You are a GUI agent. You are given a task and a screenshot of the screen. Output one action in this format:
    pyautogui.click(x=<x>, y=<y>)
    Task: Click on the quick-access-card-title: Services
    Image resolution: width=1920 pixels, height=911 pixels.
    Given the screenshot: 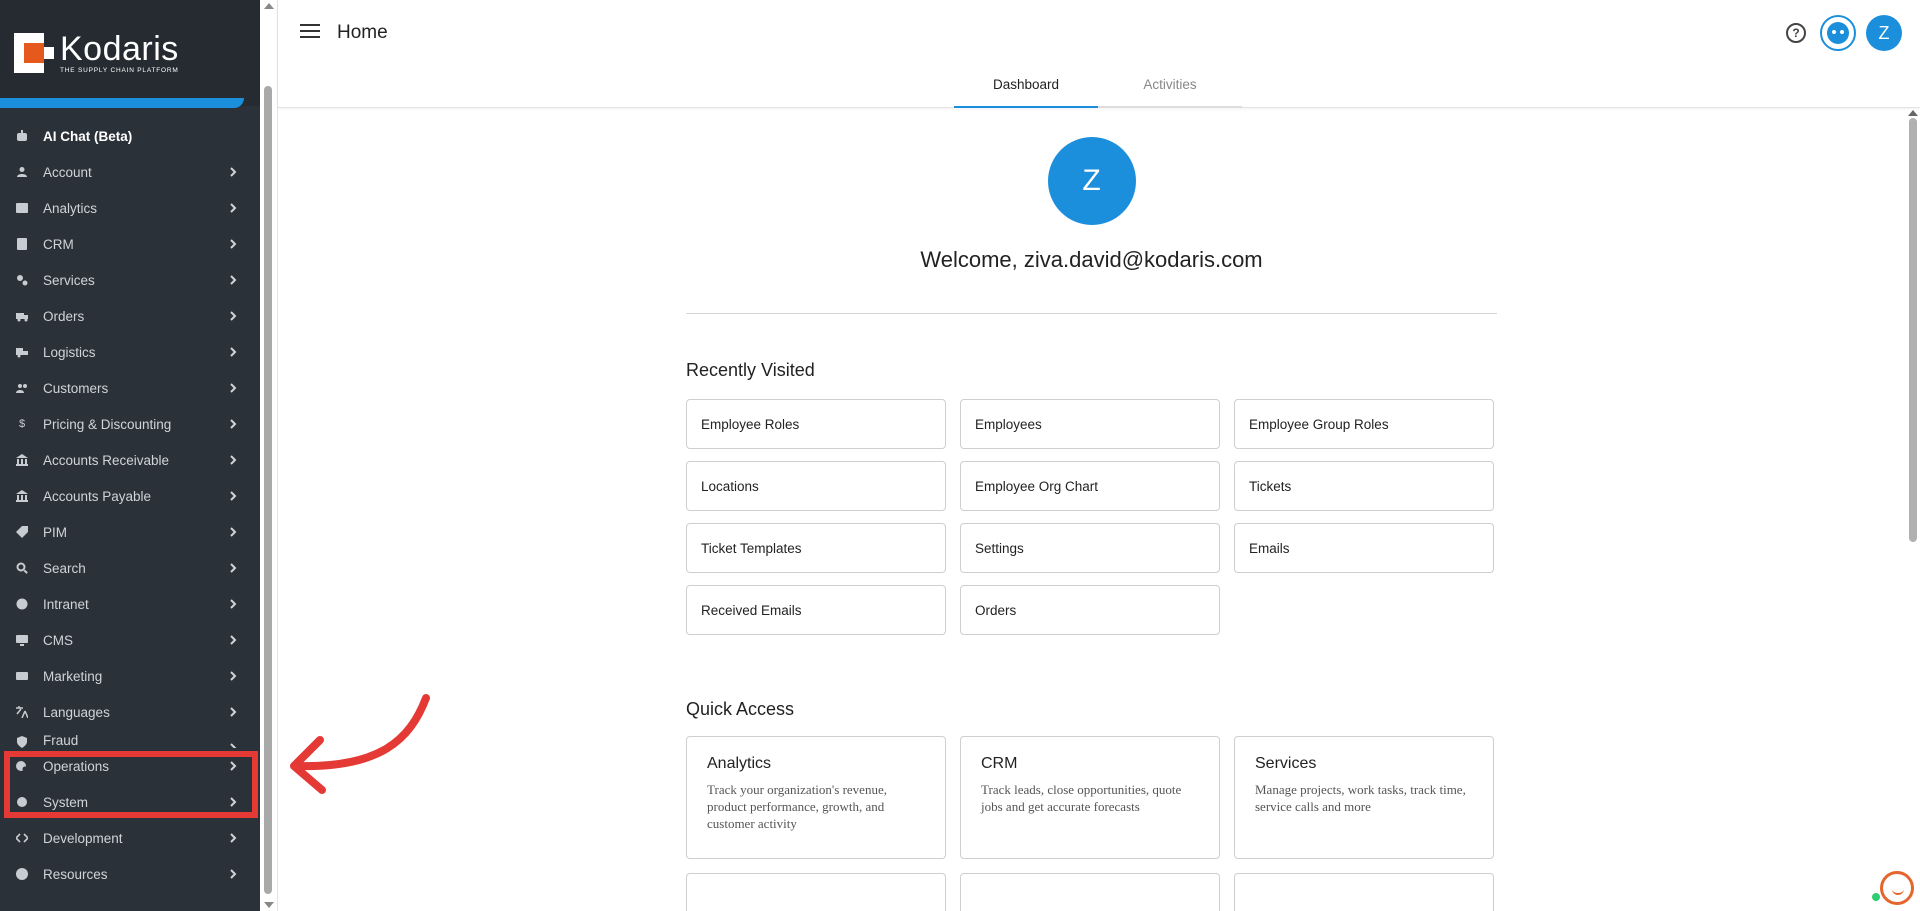 What is the action you would take?
    pyautogui.click(x=1286, y=763)
    